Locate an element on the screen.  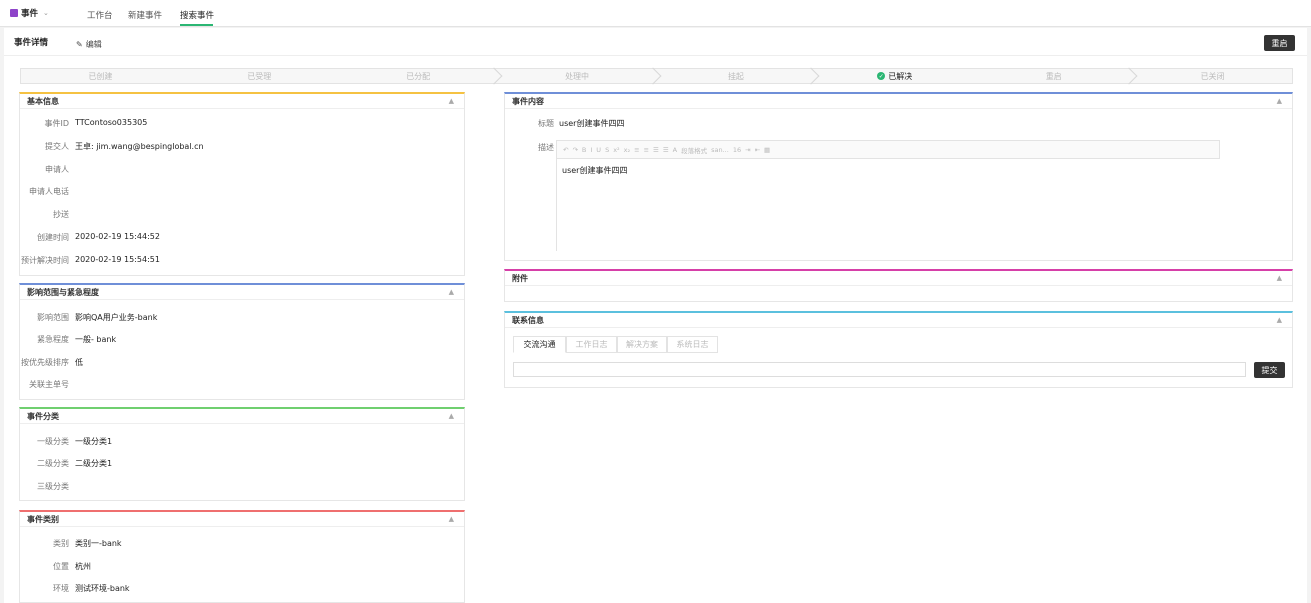
page-header: 事件详情 ✎ 编辑 重启 is located at coordinates (655, 42).